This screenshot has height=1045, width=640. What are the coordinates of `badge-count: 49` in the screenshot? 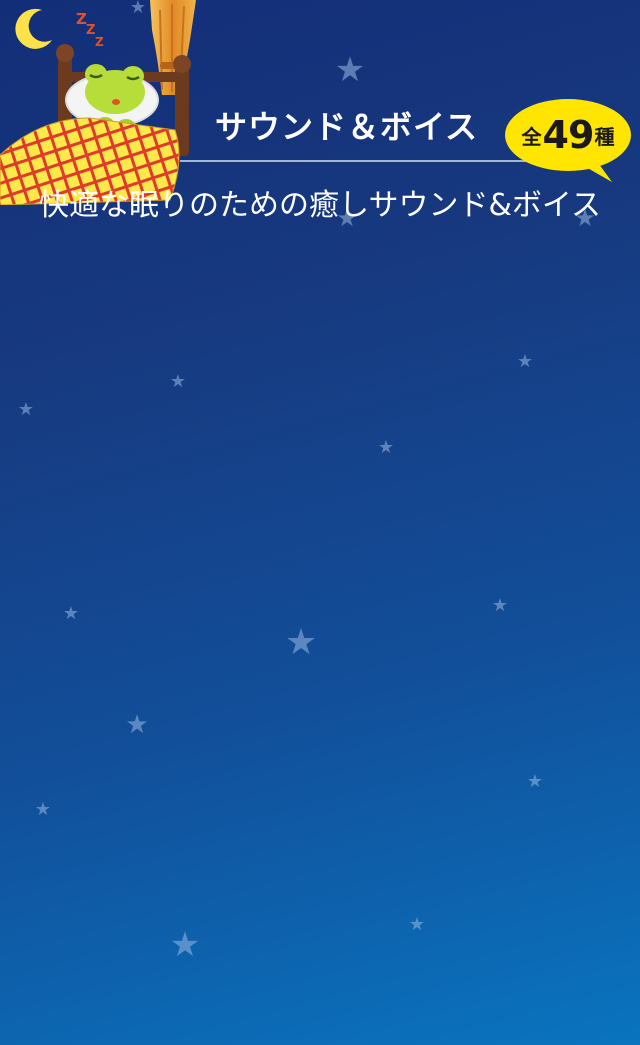 It's located at (568, 135).